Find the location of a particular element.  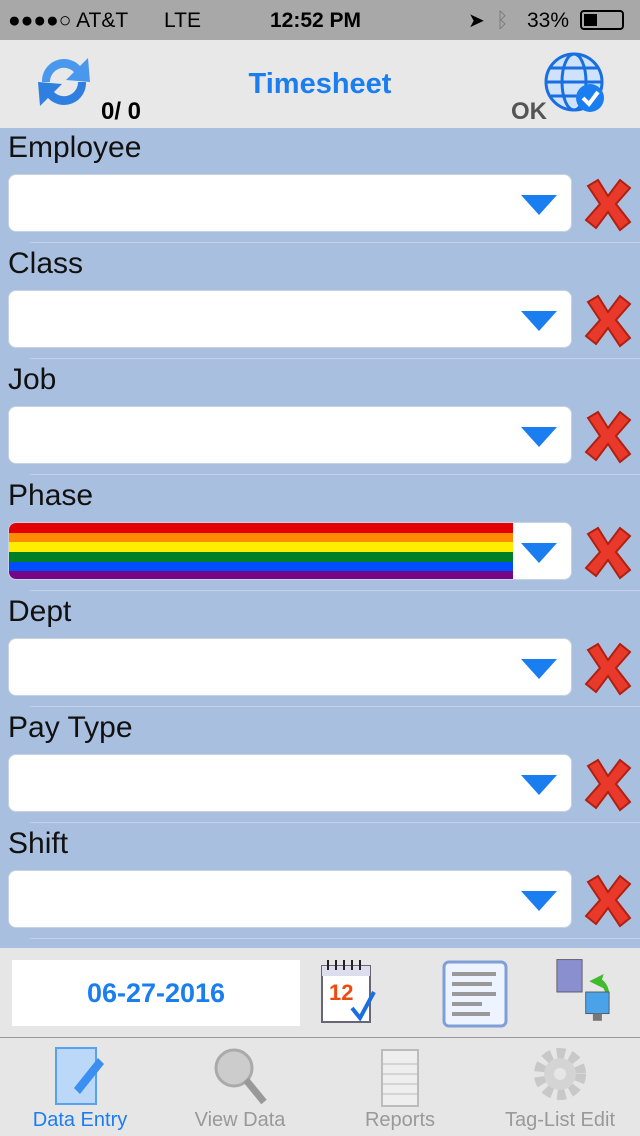

globe-check-icon is located at coordinates (576, 84).